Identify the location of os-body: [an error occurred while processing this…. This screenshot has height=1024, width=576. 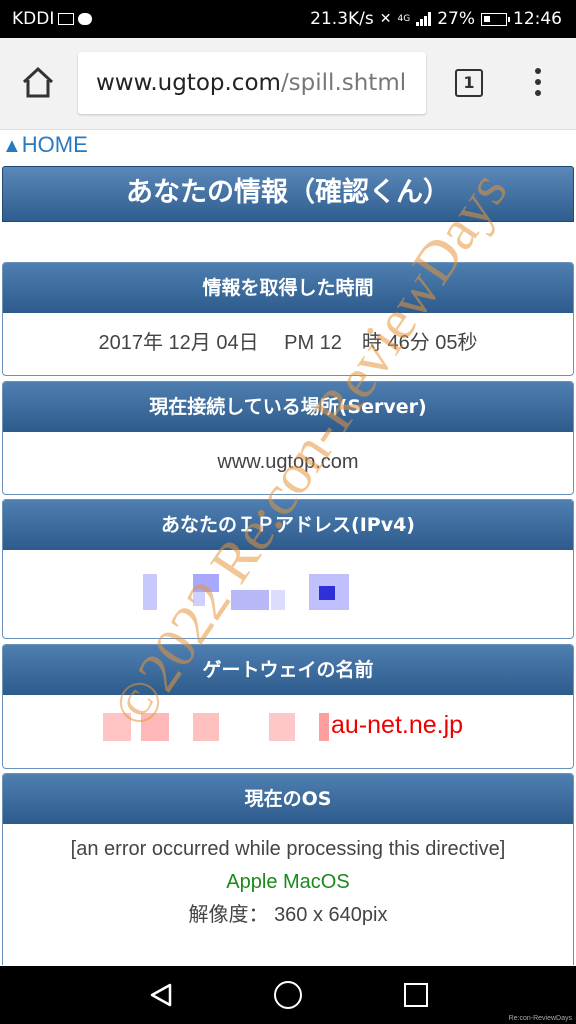
(288, 878).